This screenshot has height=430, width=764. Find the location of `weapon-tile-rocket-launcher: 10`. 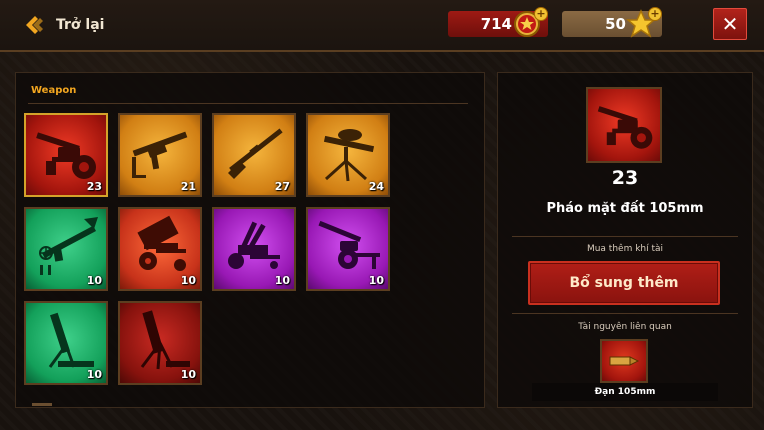

weapon-tile-rocket-launcher: 10 is located at coordinates (66, 249).